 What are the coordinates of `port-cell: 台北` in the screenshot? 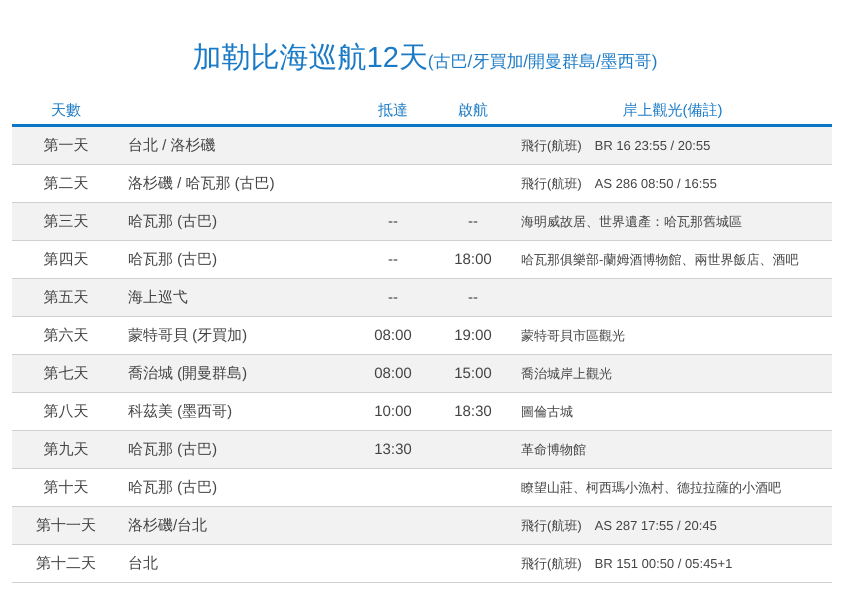 It's located at (143, 563).